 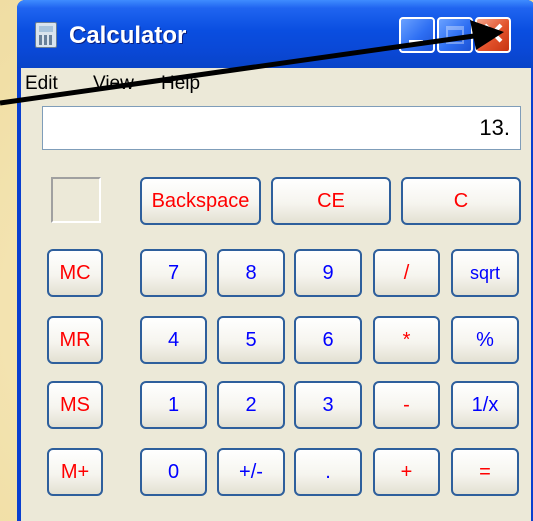 What do you see at coordinates (485, 340) in the screenshot?
I see `percent-button: %` at bounding box center [485, 340].